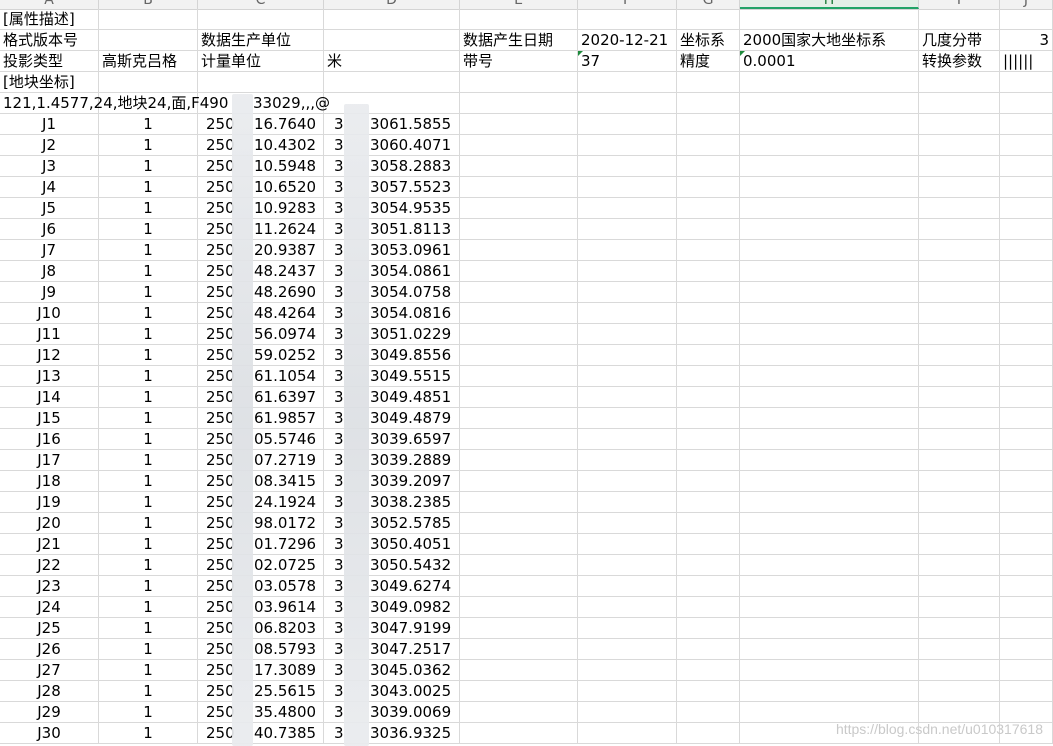 The width and height of the screenshot is (1053, 746). I want to click on cell-f20, so click(627, 418).